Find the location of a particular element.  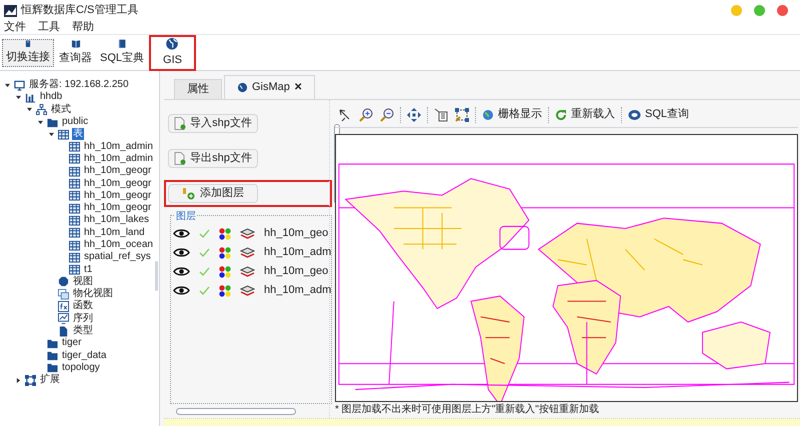

tree-item: 扩展 is located at coordinates (50, 380).